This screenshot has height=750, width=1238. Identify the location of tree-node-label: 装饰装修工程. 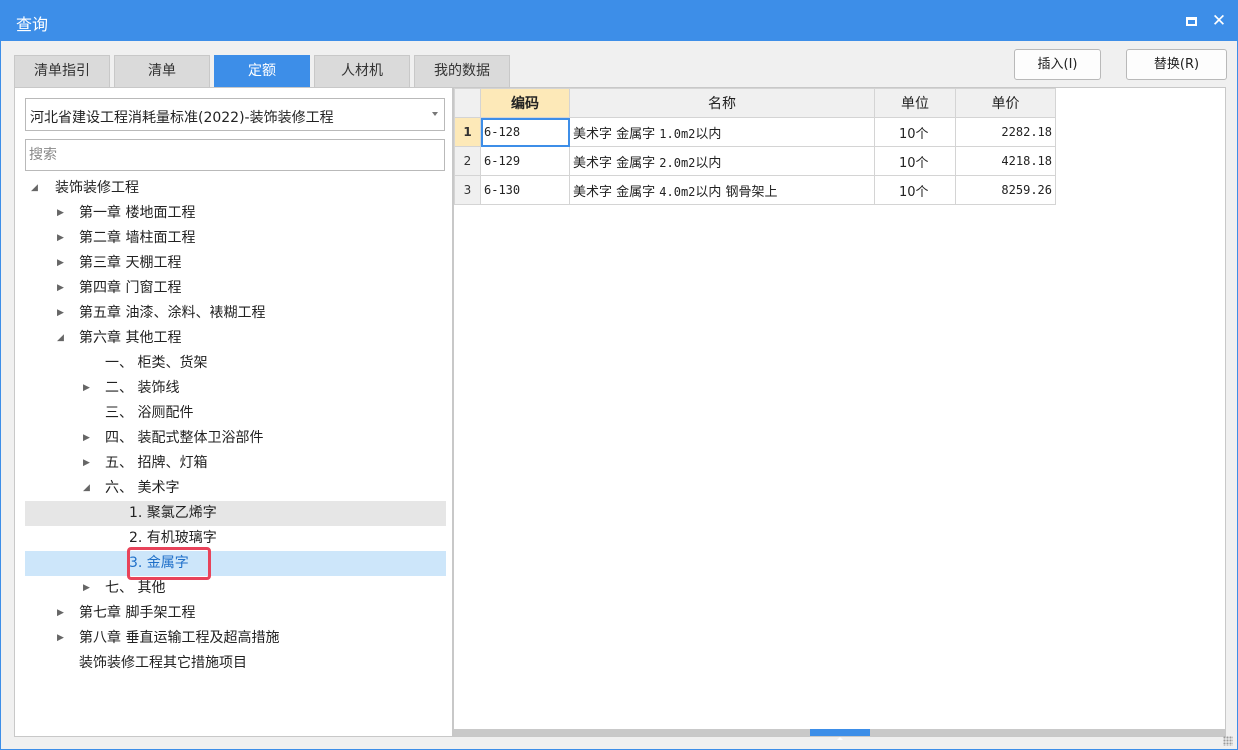
(97, 188).